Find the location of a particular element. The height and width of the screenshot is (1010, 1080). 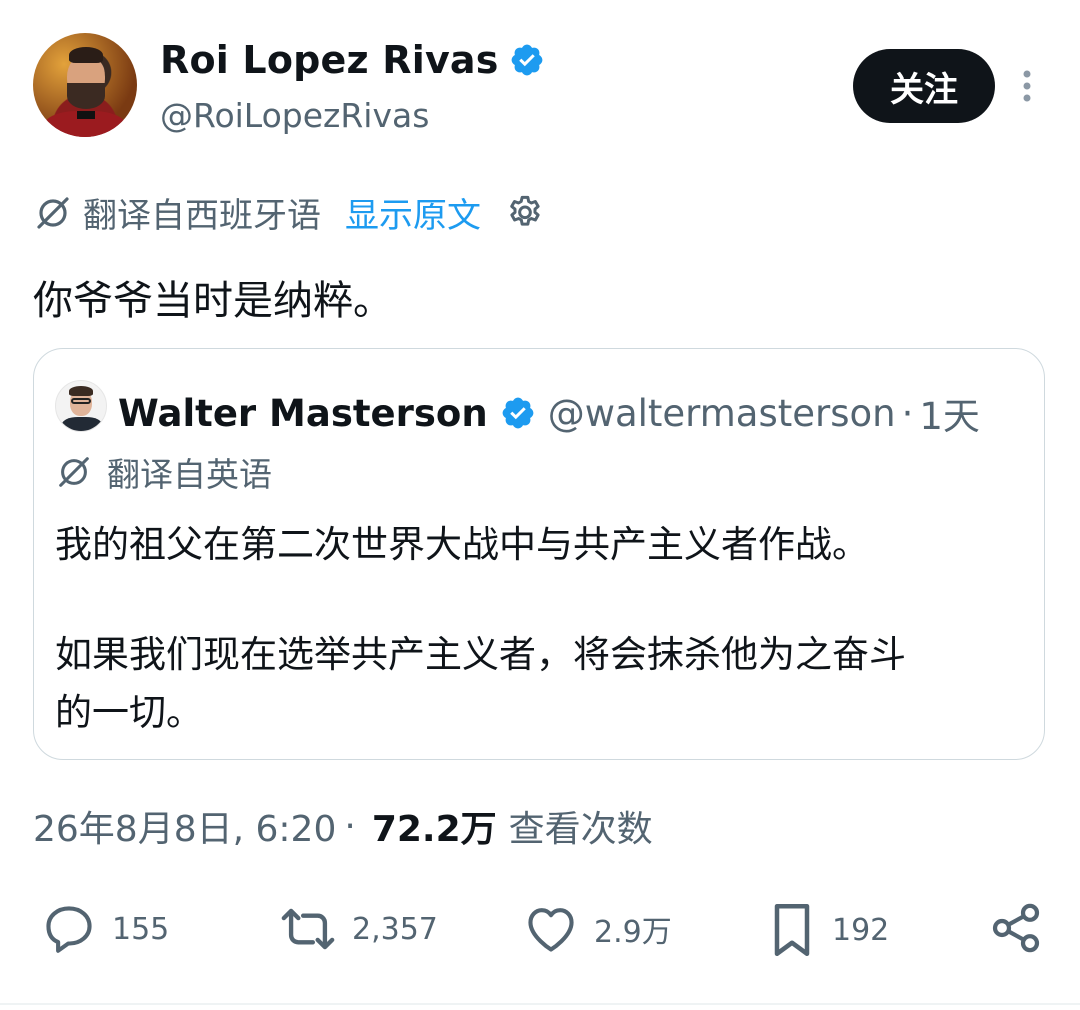

bookmark-button: 192 is located at coordinates (827, 930).